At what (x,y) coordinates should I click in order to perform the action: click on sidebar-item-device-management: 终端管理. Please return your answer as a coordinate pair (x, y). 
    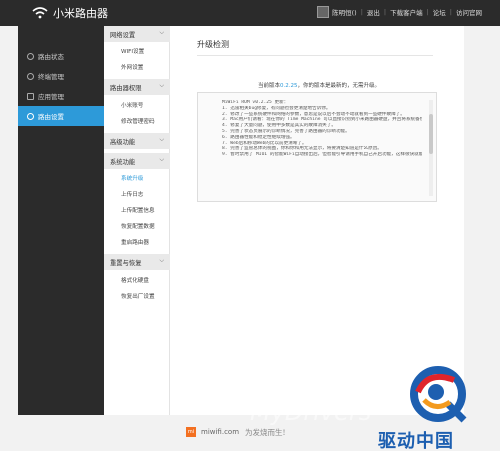
    Looking at the image, I should click on (61, 76).